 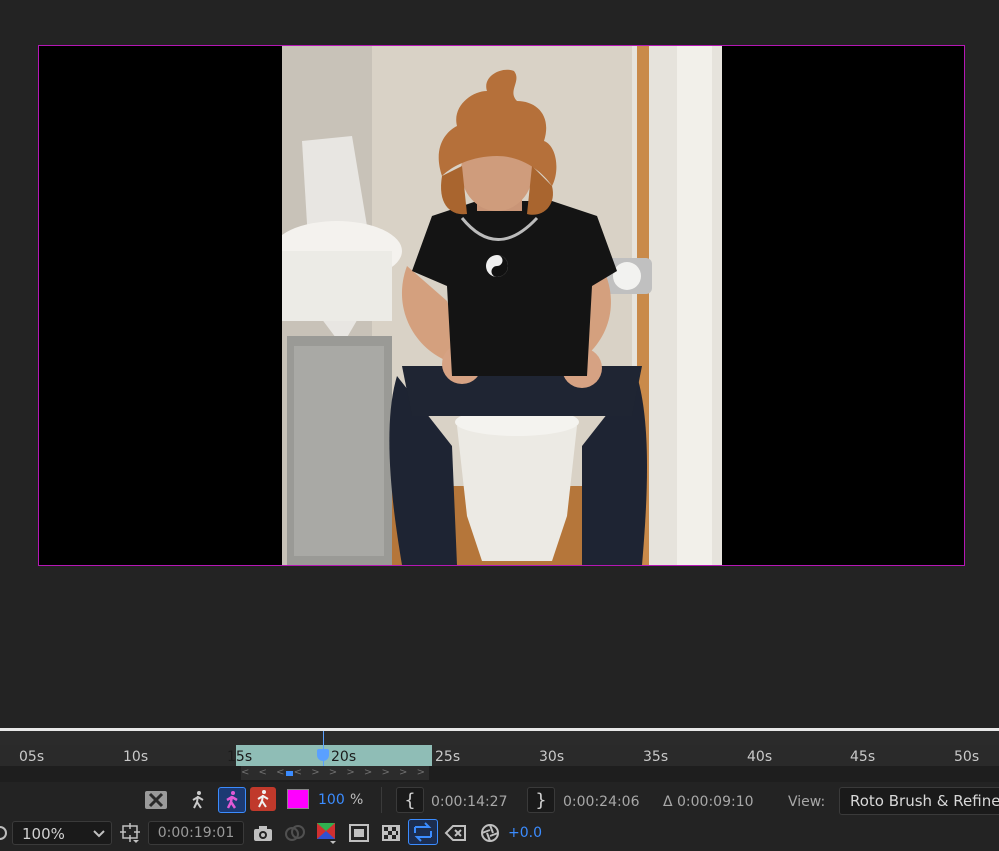 I want to click on pointer-hand-icon, so click(x=455, y=833).